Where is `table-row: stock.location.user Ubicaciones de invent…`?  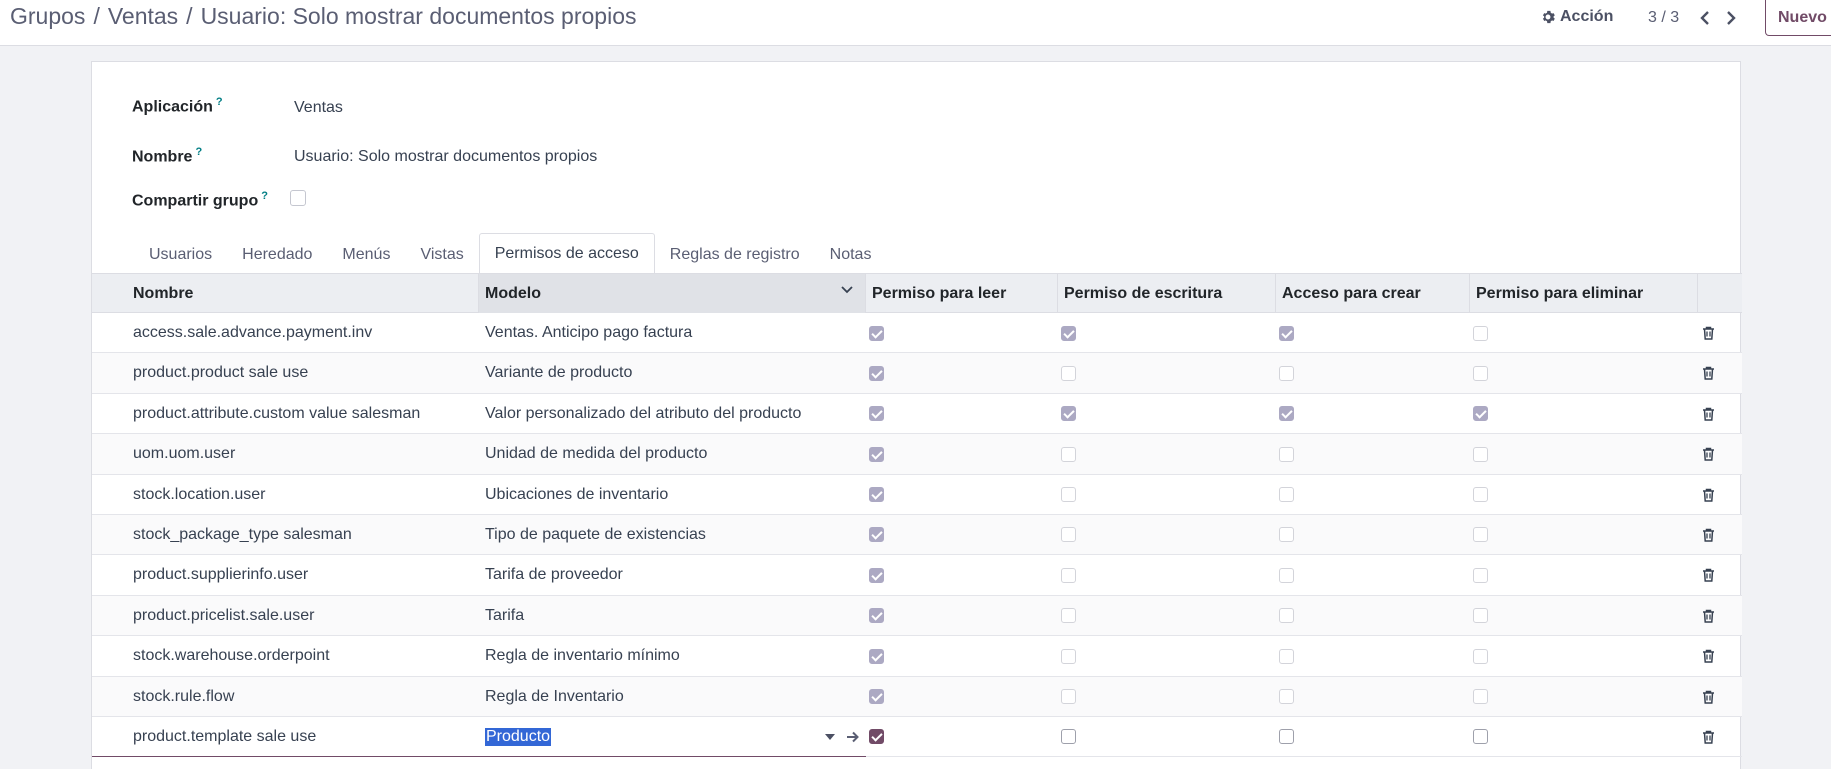 table-row: stock.location.user Ubicaciones de invent… is located at coordinates (917, 495).